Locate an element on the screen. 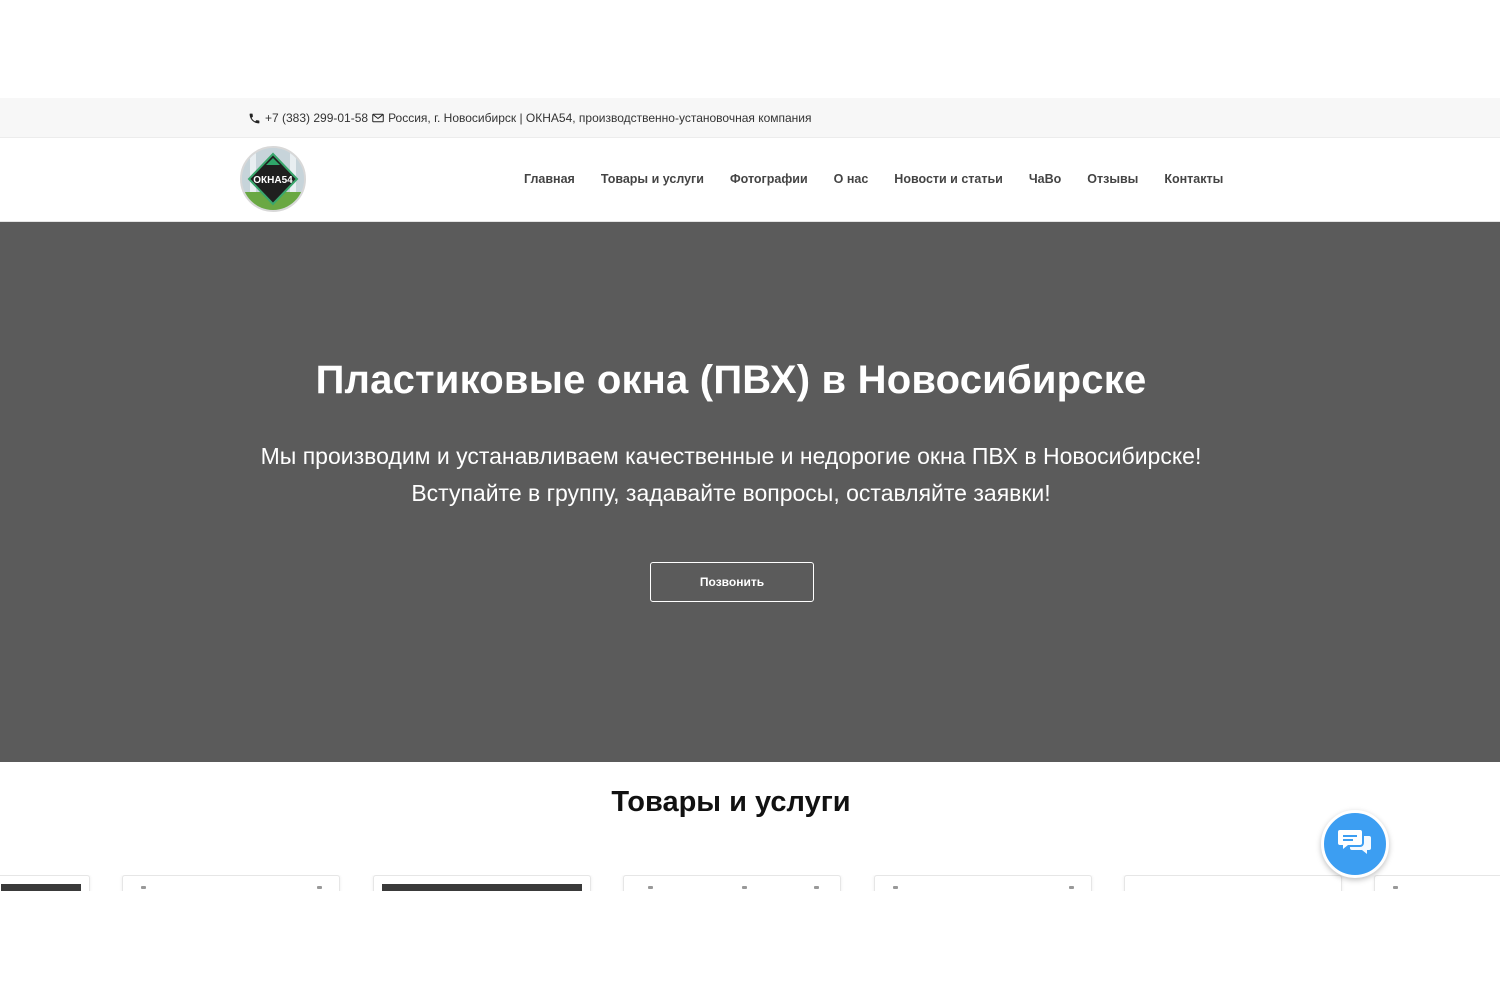 The width and height of the screenshot is (1500, 999). chat-icon is located at coordinates (1355, 844).